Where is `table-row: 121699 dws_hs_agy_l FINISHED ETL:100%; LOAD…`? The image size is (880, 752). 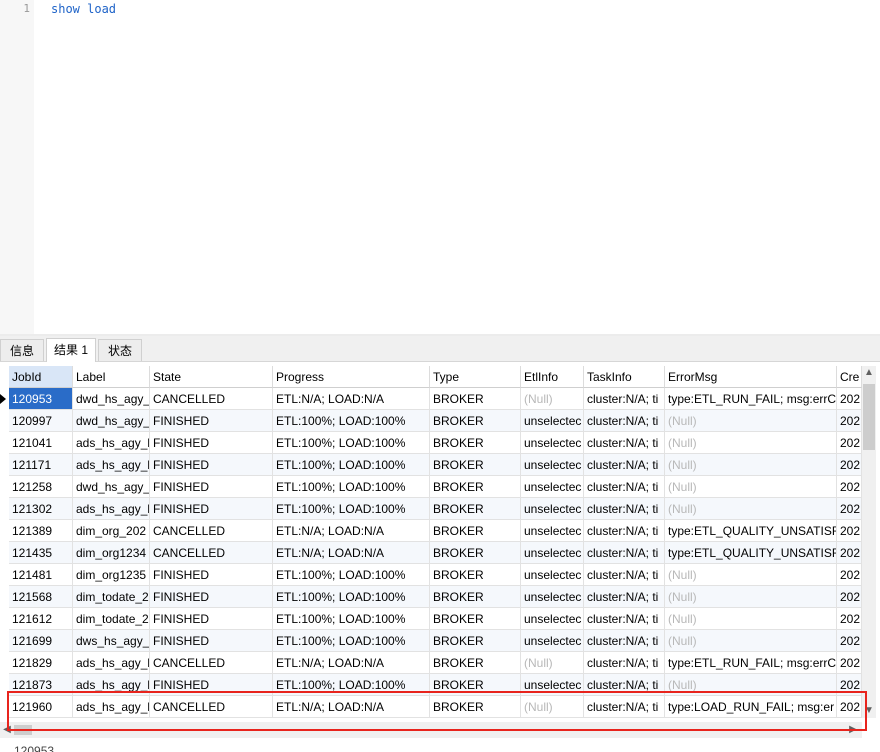
table-row: 121699 dws_hs_agy_l FINISHED ETL:100%; LOAD… is located at coordinates (431, 641).